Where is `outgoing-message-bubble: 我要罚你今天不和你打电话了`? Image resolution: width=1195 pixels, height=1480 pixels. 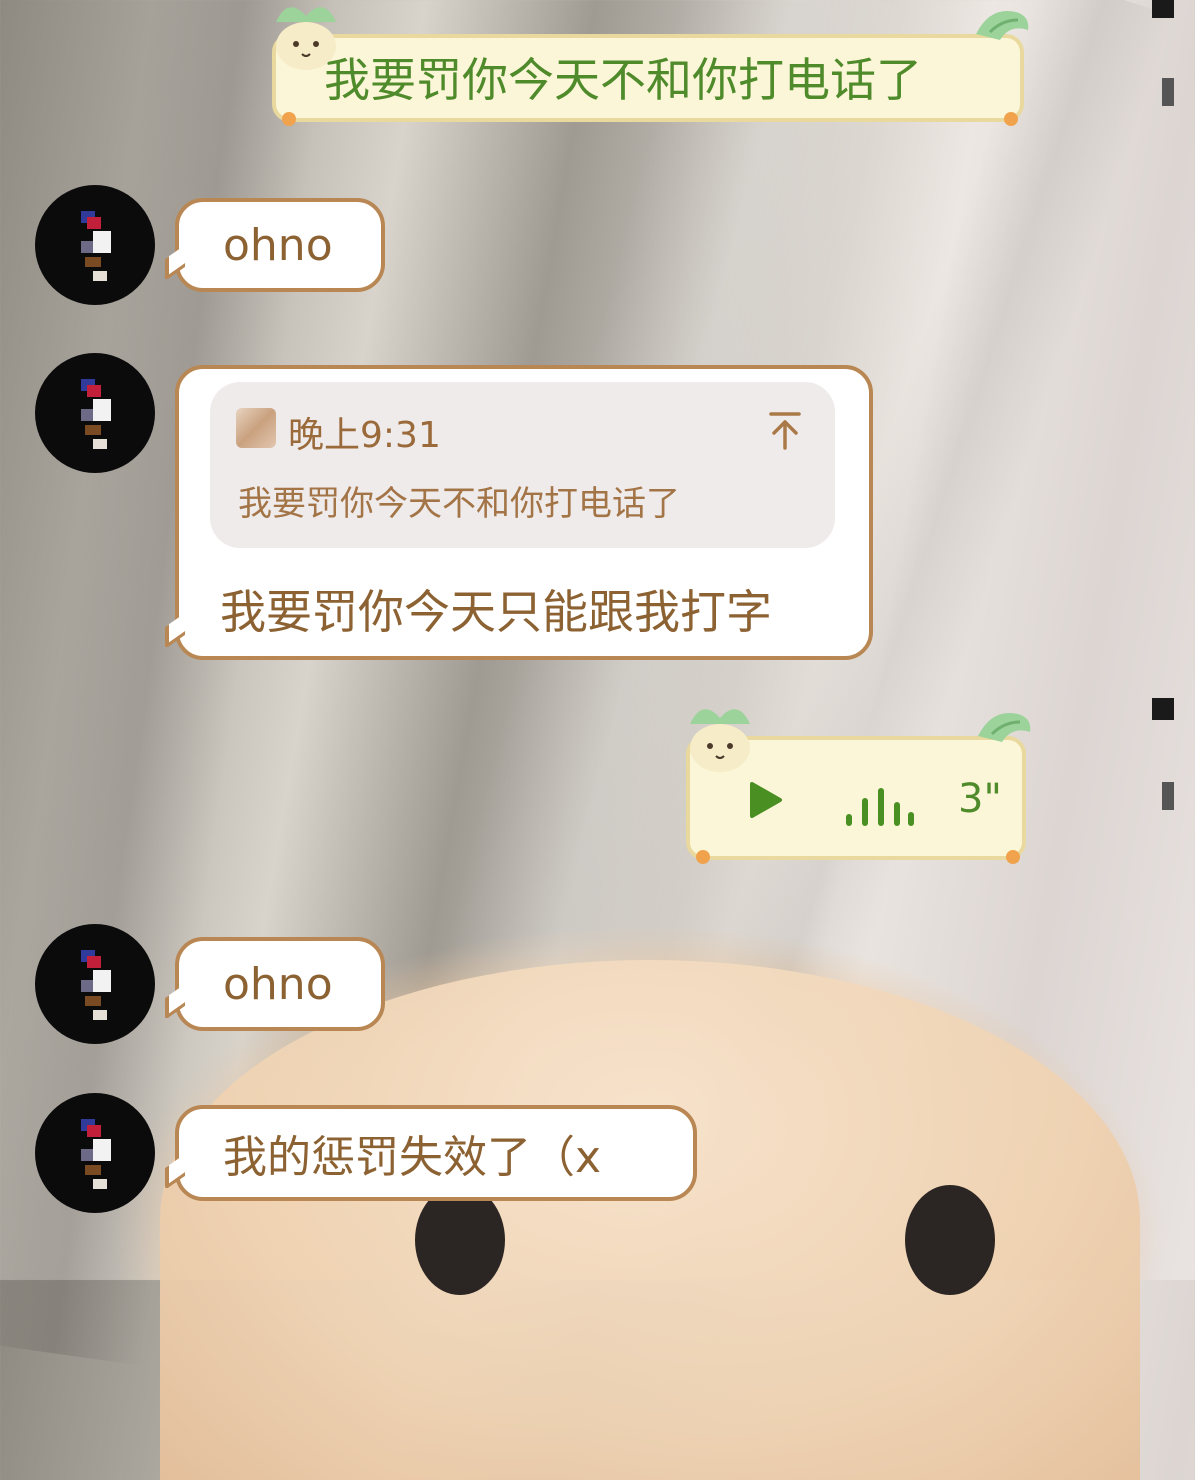
outgoing-message-bubble: 我要罚你今天不和你打电话了 is located at coordinates (650, 66).